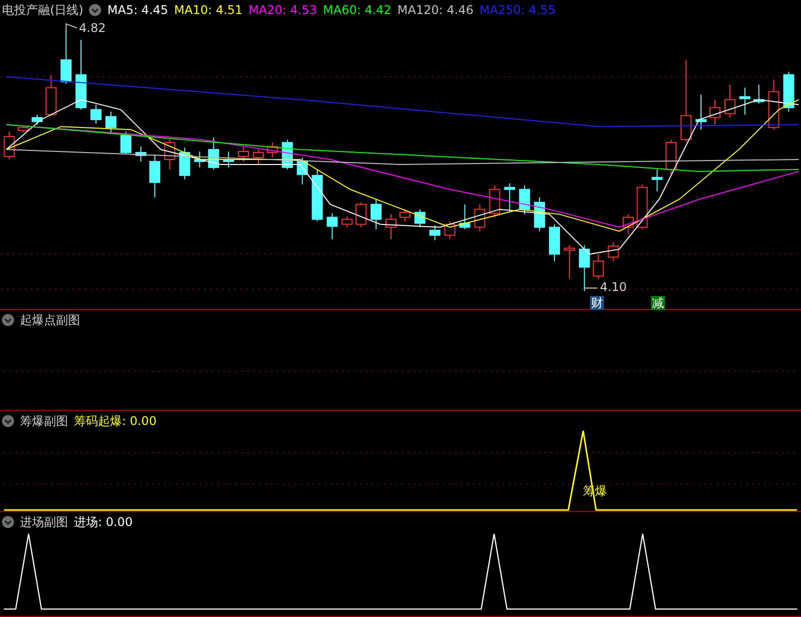 This screenshot has width=801, height=617. I want to click on moving-average-value: MA5: 4.45, so click(137, 10).